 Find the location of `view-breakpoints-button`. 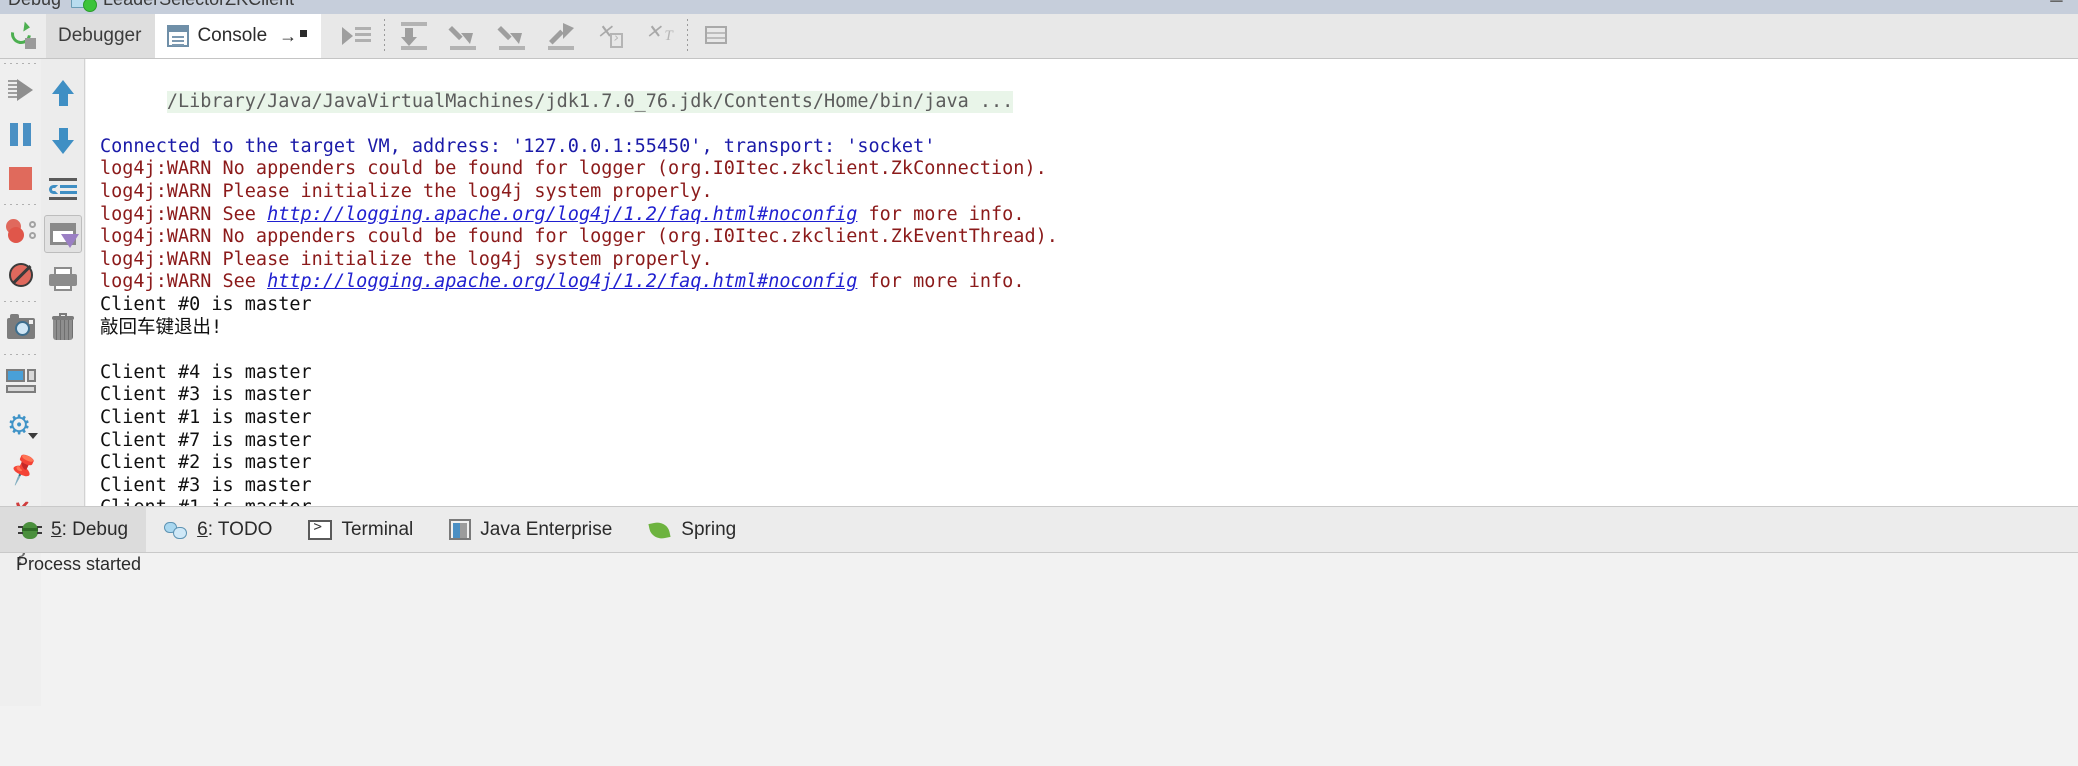

view-breakpoints-button is located at coordinates (20, 231).